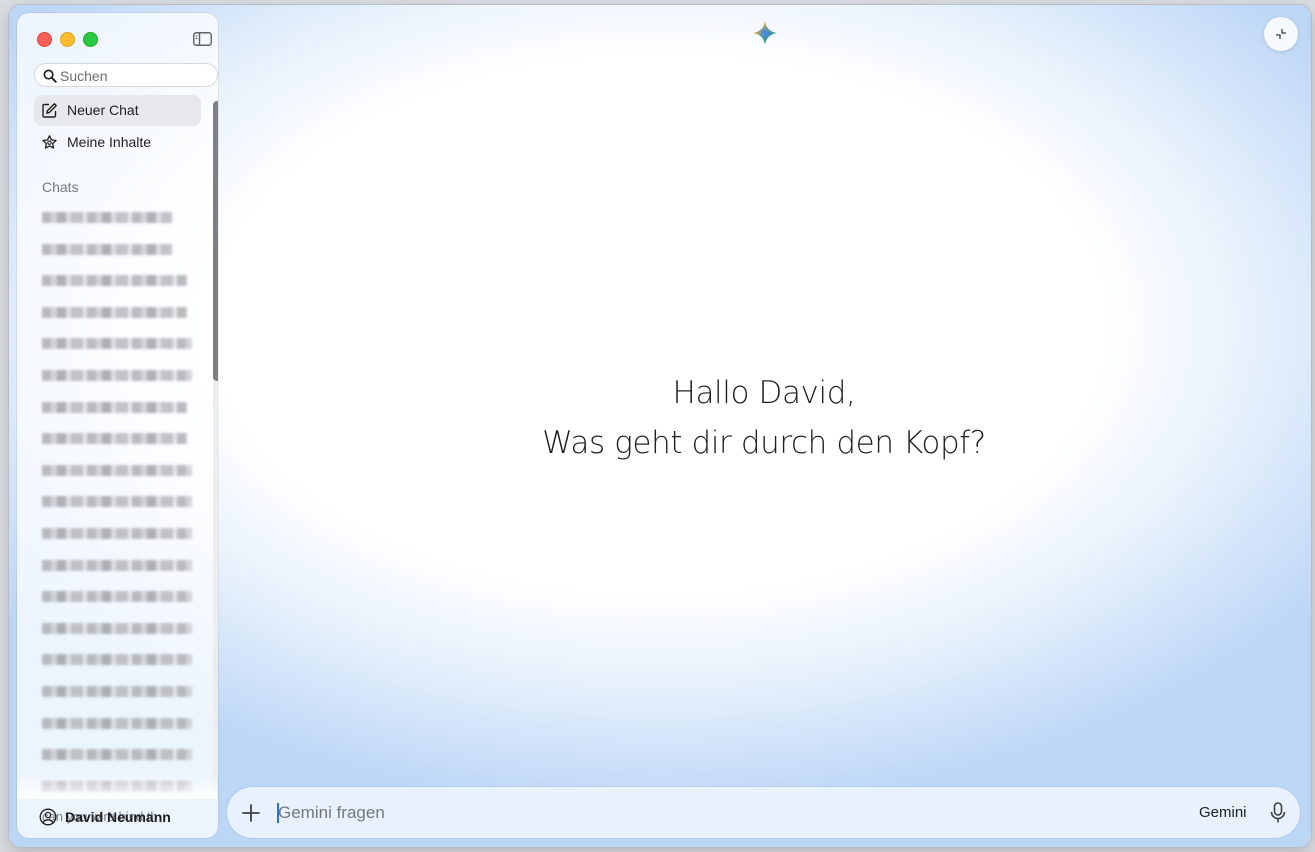 The height and width of the screenshot is (852, 1315). Describe the element at coordinates (215, 447) in the screenshot. I see `sidebar-scrollbar` at that location.